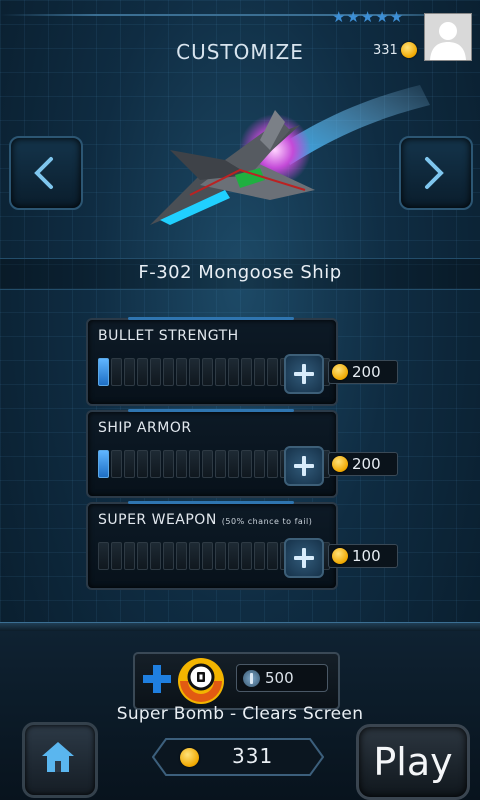 Image resolution: width=480 pixels, height=800 pixels. I want to click on previous-ship-button, so click(46, 173).